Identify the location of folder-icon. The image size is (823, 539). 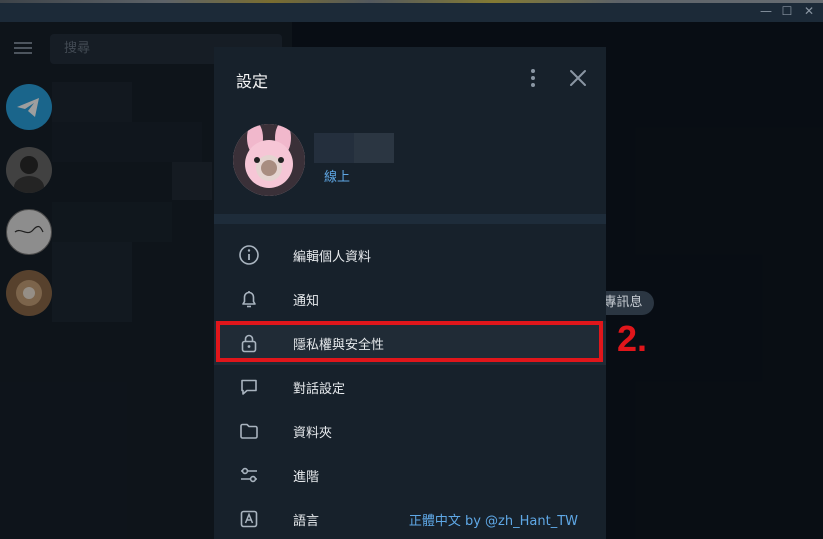
(249, 431).